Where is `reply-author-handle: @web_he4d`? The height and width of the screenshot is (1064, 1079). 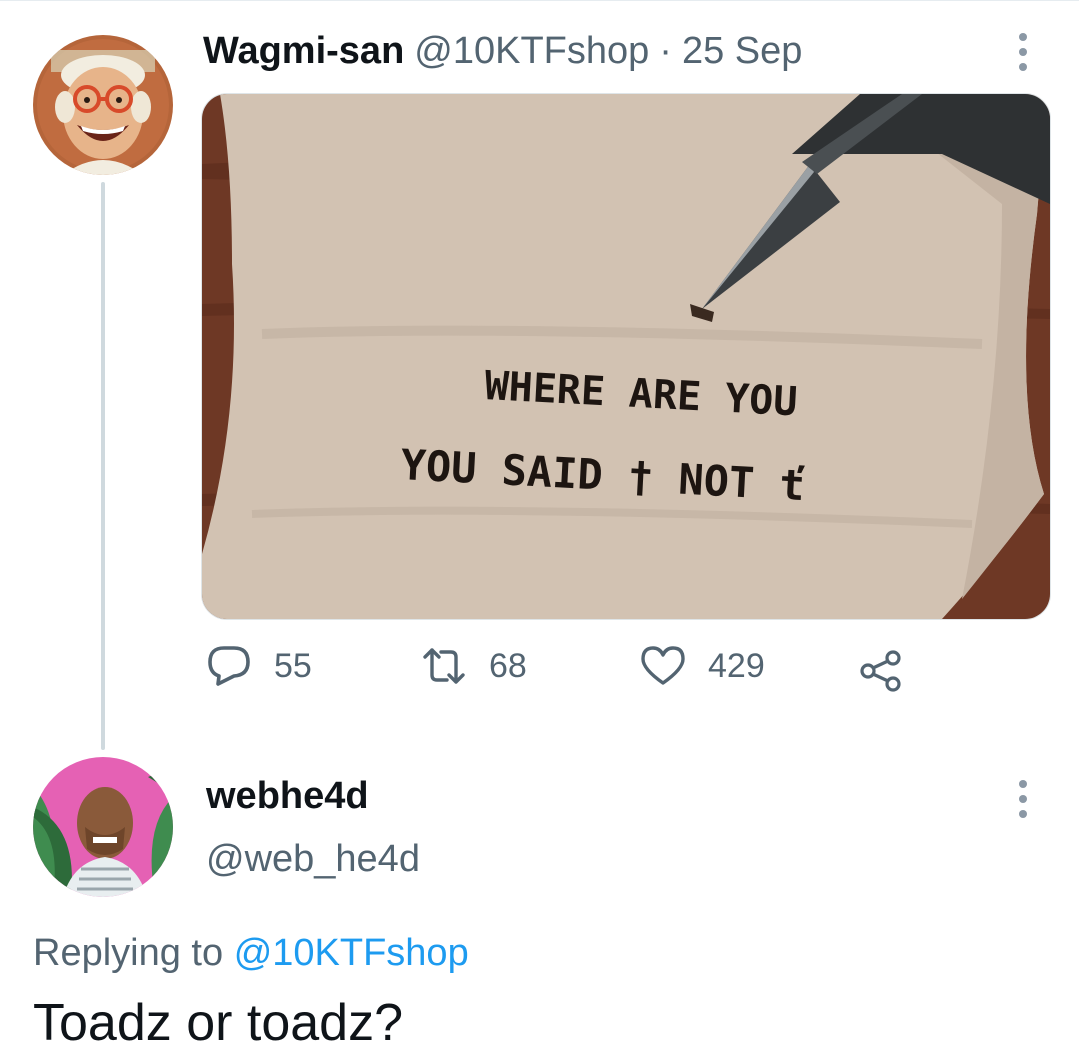
reply-author-handle: @web_he4d is located at coordinates (313, 859).